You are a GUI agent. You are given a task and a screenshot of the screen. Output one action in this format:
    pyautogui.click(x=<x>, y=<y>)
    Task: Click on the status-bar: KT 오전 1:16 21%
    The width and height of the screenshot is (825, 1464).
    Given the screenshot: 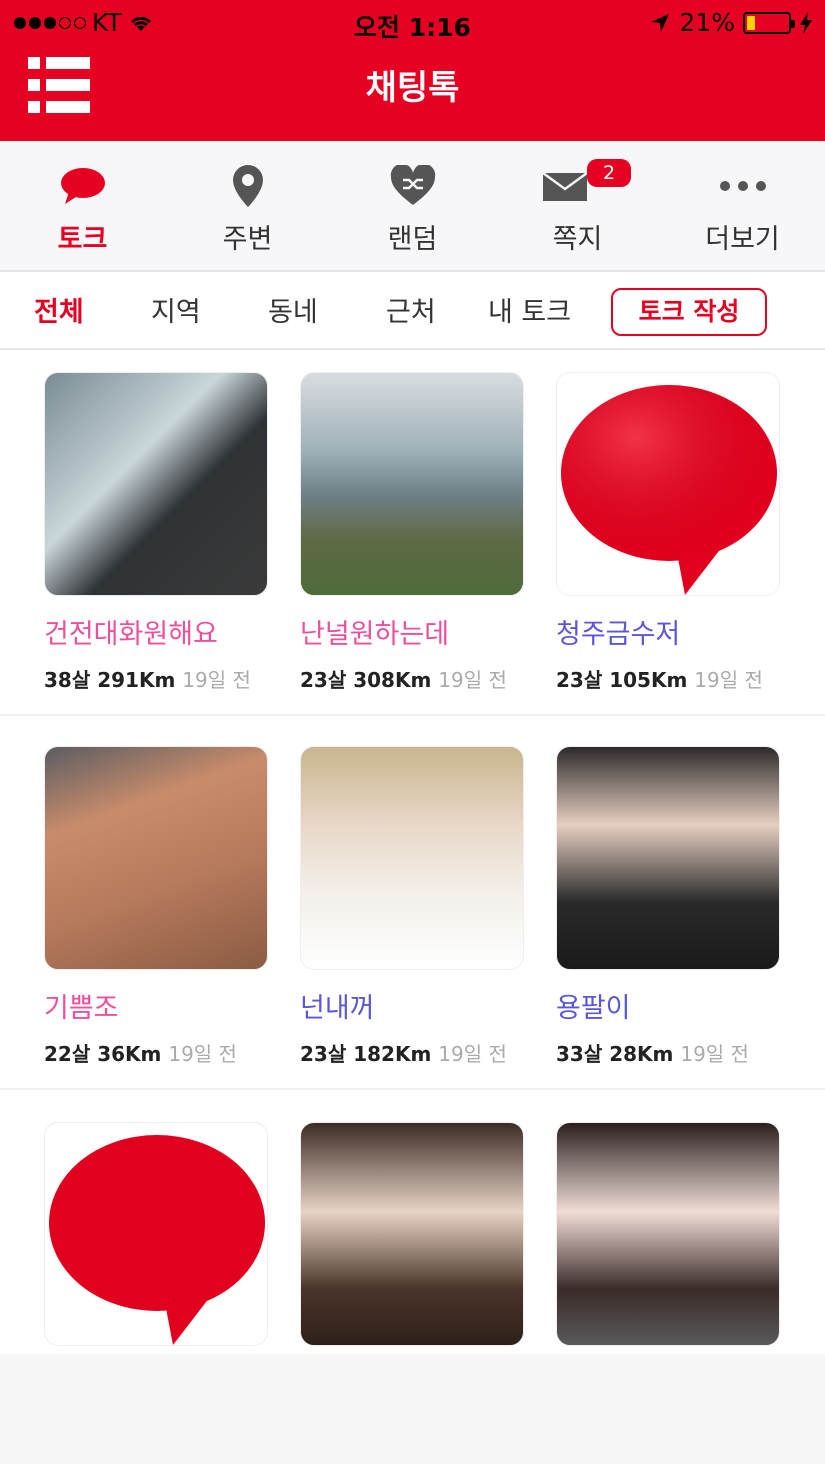 What is the action you would take?
    pyautogui.click(x=412, y=23)
    